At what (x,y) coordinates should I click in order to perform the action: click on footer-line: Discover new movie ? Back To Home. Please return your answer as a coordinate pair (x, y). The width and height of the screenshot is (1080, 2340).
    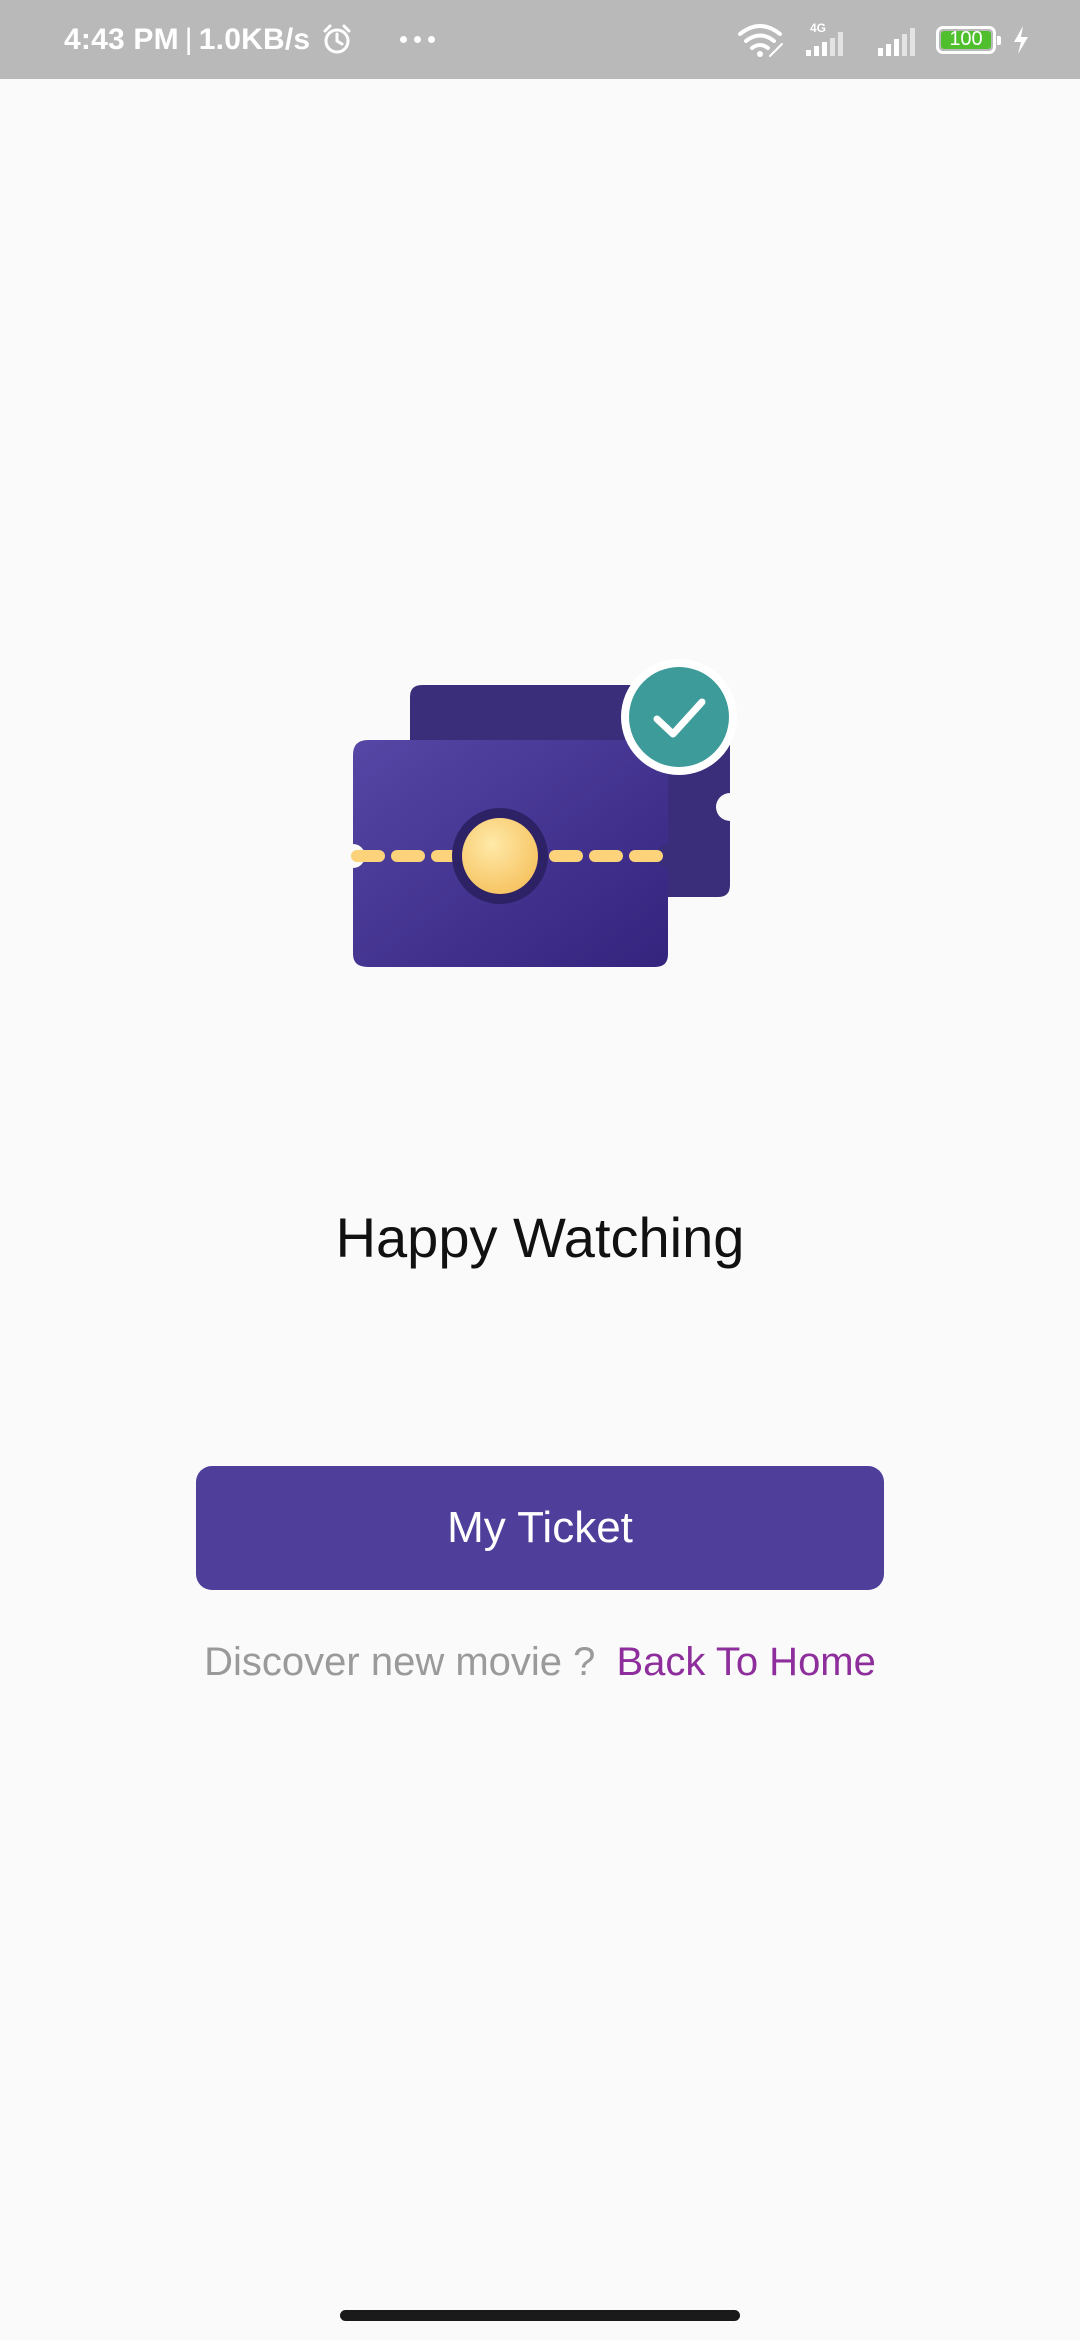
    Looking at the image, I should click on (540, 1662).